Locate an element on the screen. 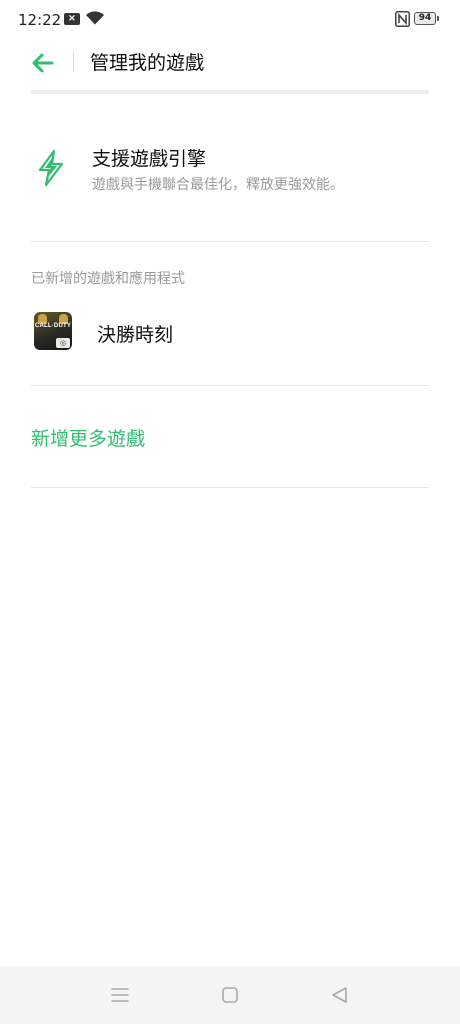  arrow-left-icon is located at coordinates (43, 63).